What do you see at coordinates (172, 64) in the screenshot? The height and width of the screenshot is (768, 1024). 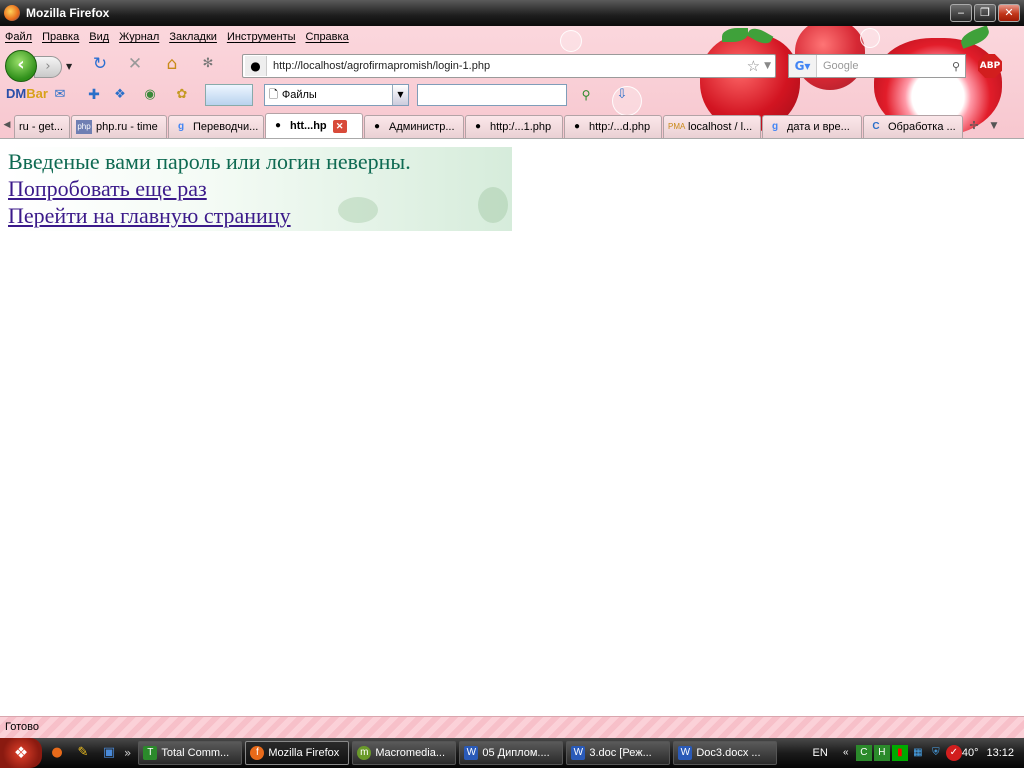 I see `home-icon: ⌂` at bounding box center [172, 64].